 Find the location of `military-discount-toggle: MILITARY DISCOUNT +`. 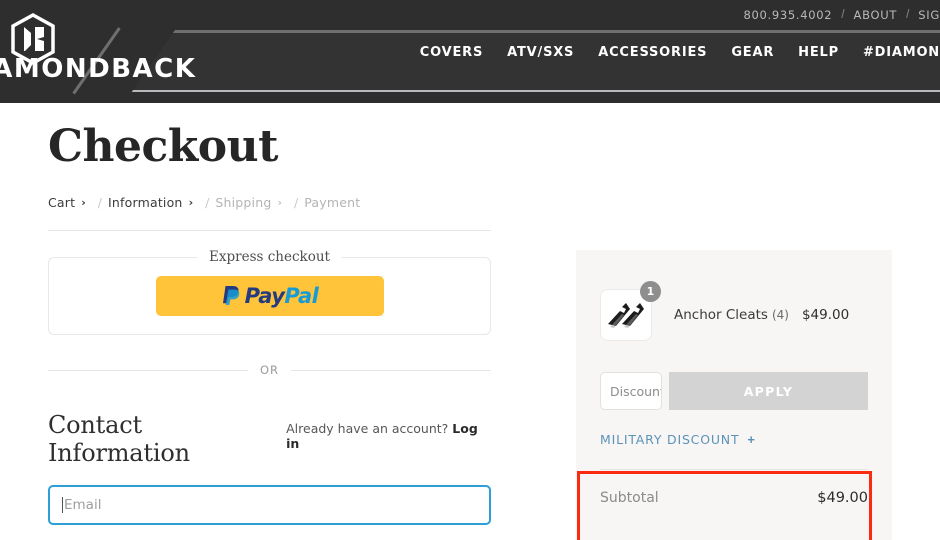

military-discount-toggle: MILITARY DISCOUNT + is located at coordinates (734, 439).